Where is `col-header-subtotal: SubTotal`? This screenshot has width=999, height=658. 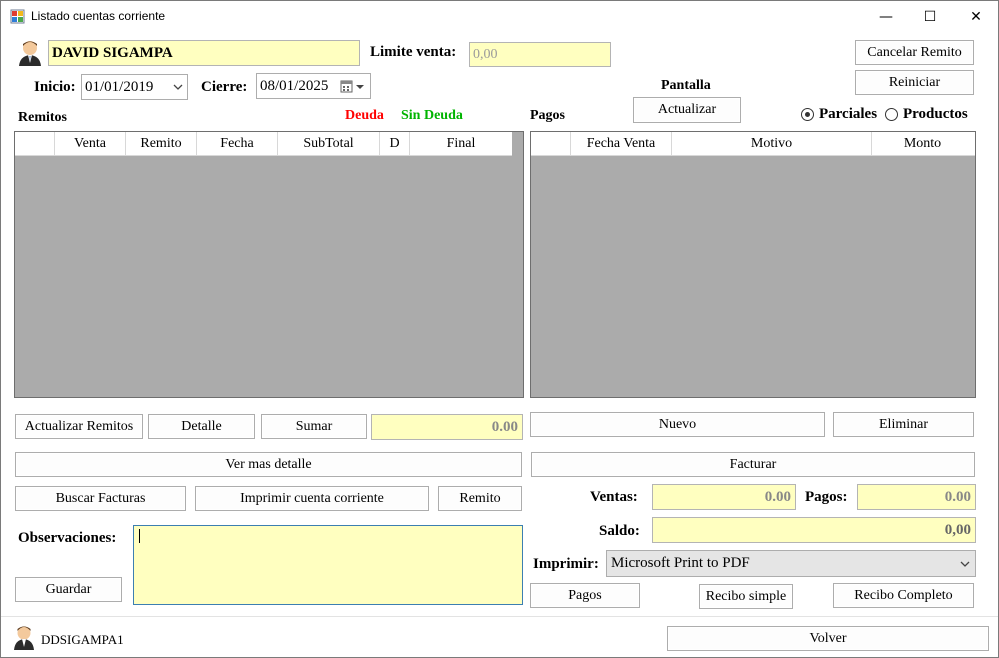
col-header-subtotal: SubTotal is located at coordinates (329, 144).